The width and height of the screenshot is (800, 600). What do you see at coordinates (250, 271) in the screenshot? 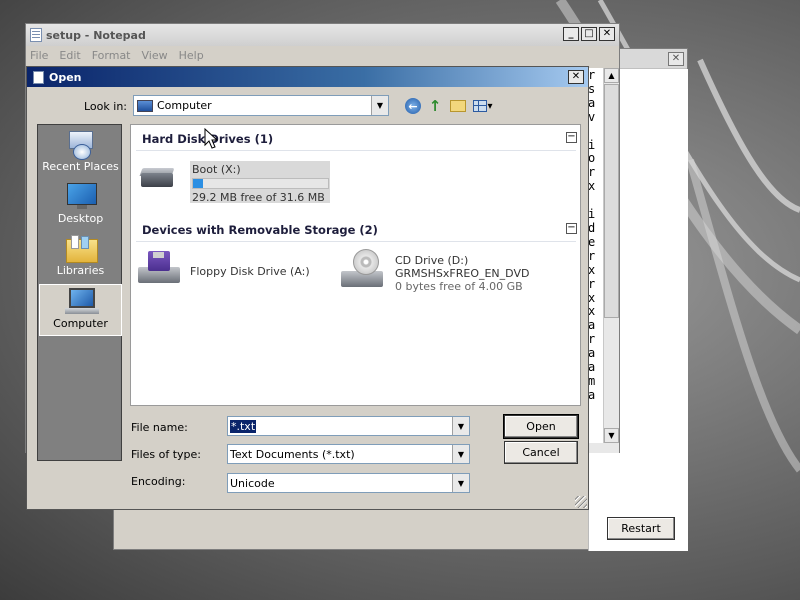
I see `drive-name: Floppy Disk Drive (A:)` at bounding box center [250, 271].